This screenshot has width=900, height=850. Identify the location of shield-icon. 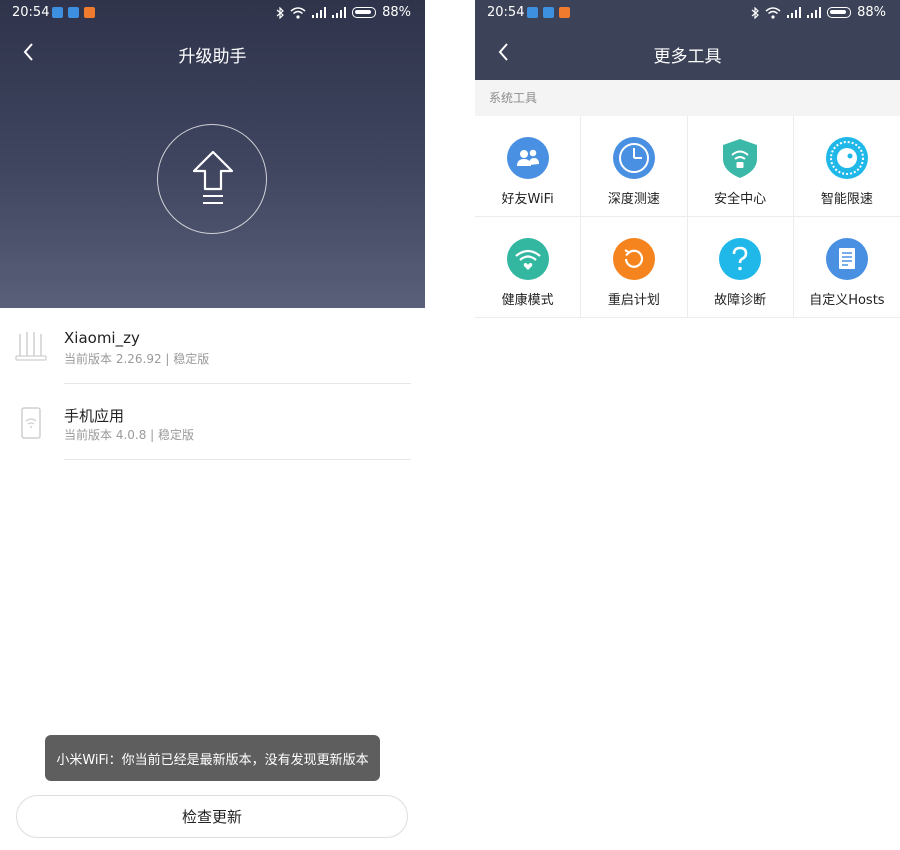
(740, 158).